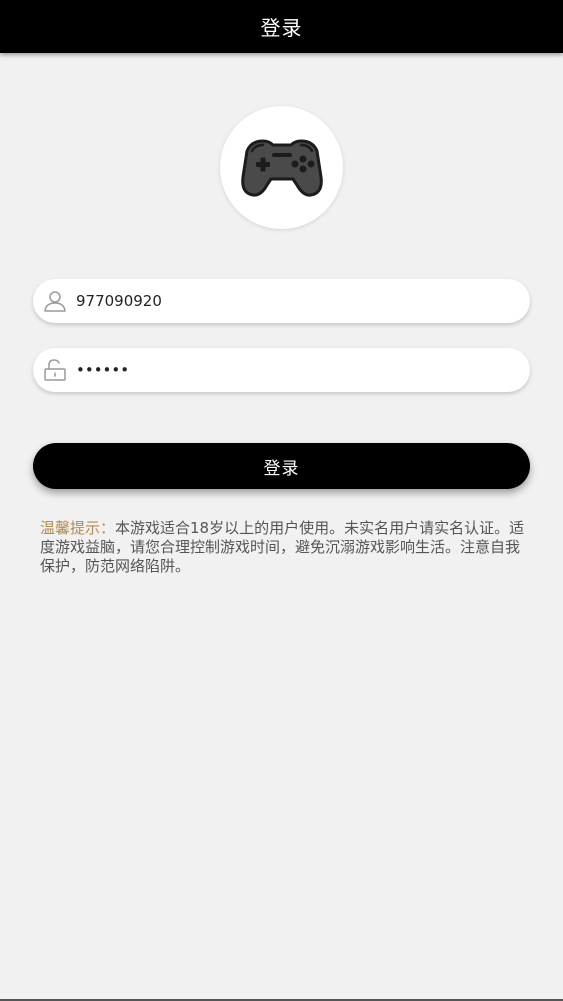 The width and height of the screenshot is (563, 1001). I want to click on password-input, so click(296, 370).